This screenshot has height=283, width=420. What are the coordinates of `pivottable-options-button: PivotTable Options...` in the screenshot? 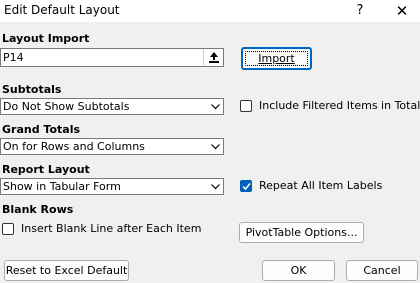 It's located at (301, 232).